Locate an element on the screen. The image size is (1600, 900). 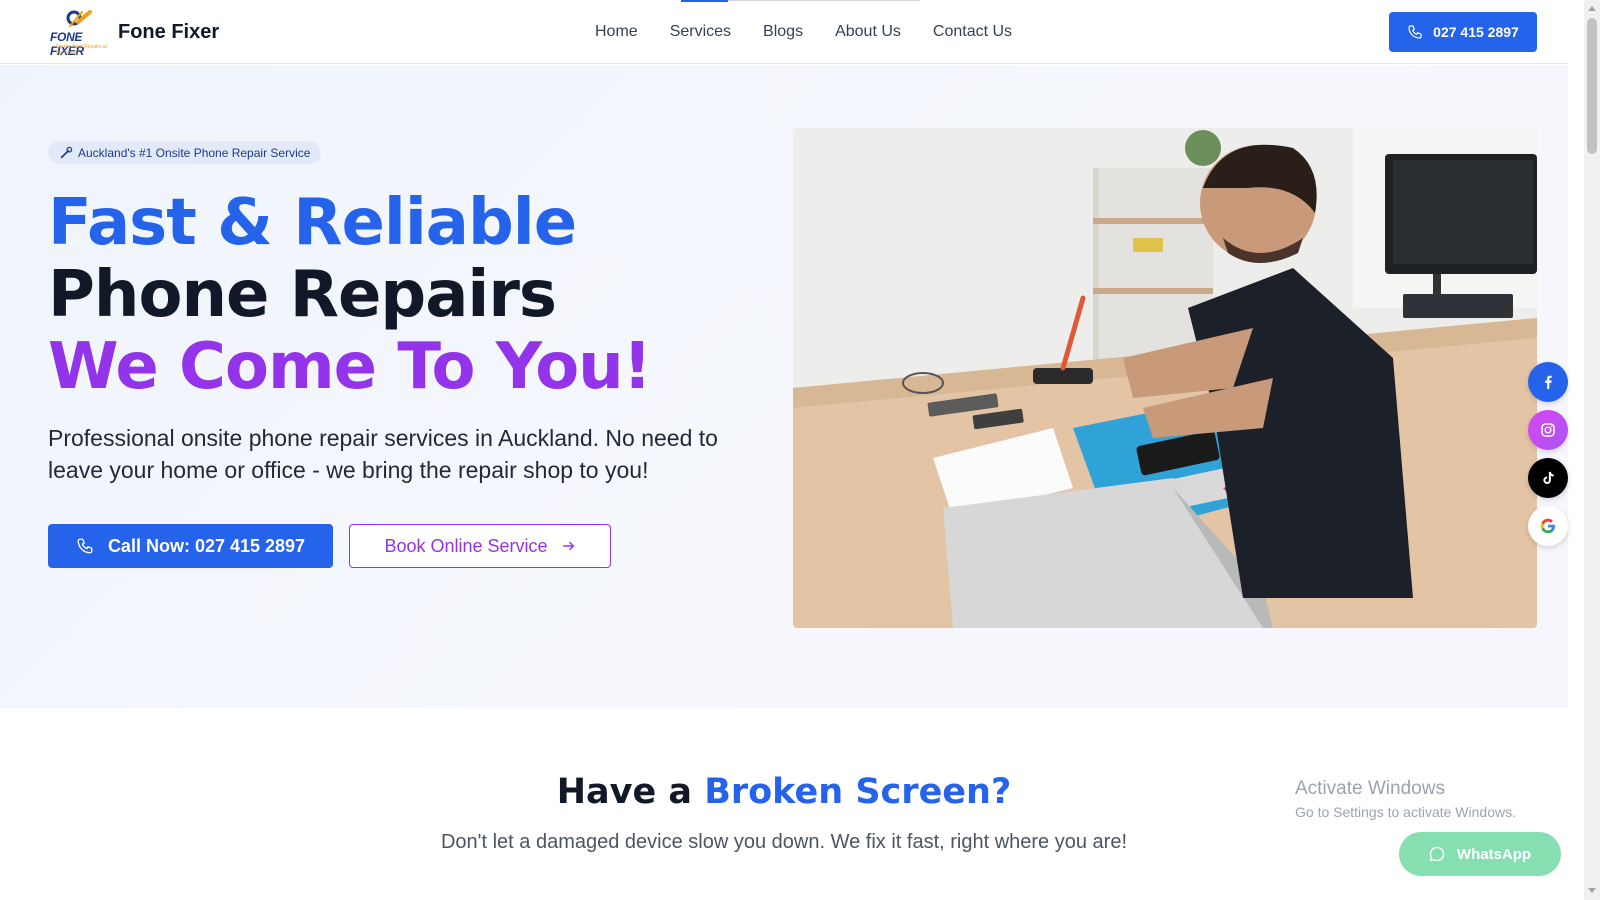
main-nav: Home Services Blogs About Us Contact Us is located at coordinates (819, 32).